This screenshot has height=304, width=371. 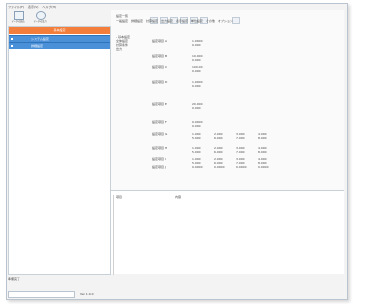 What do you see at coordinates (160, 82) in the screenshot?
I see `row-label: 設定項目 D` at bounding box center [160, 82].